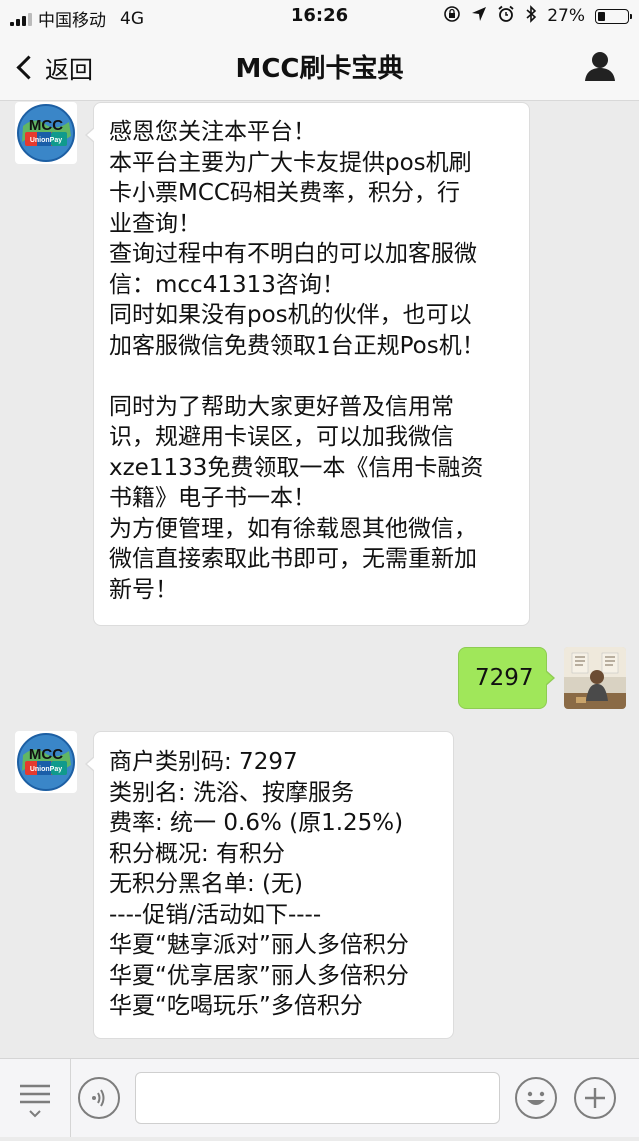 This screenshot has height=1141, width=639. I want to click on message-line: 华夏“优享居家”丽人多倍积分, so click(259, 975).